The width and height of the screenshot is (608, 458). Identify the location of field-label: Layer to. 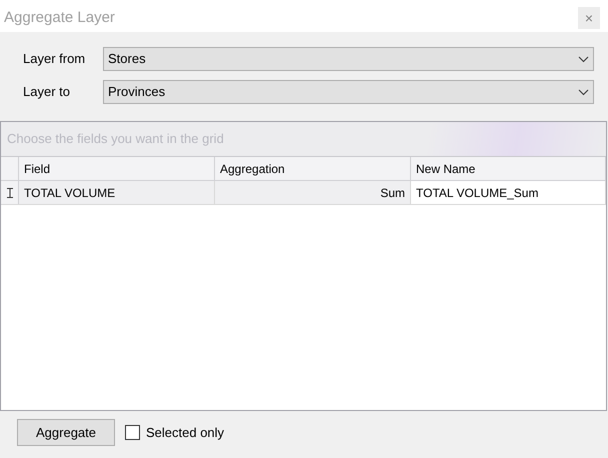
(47, 92).